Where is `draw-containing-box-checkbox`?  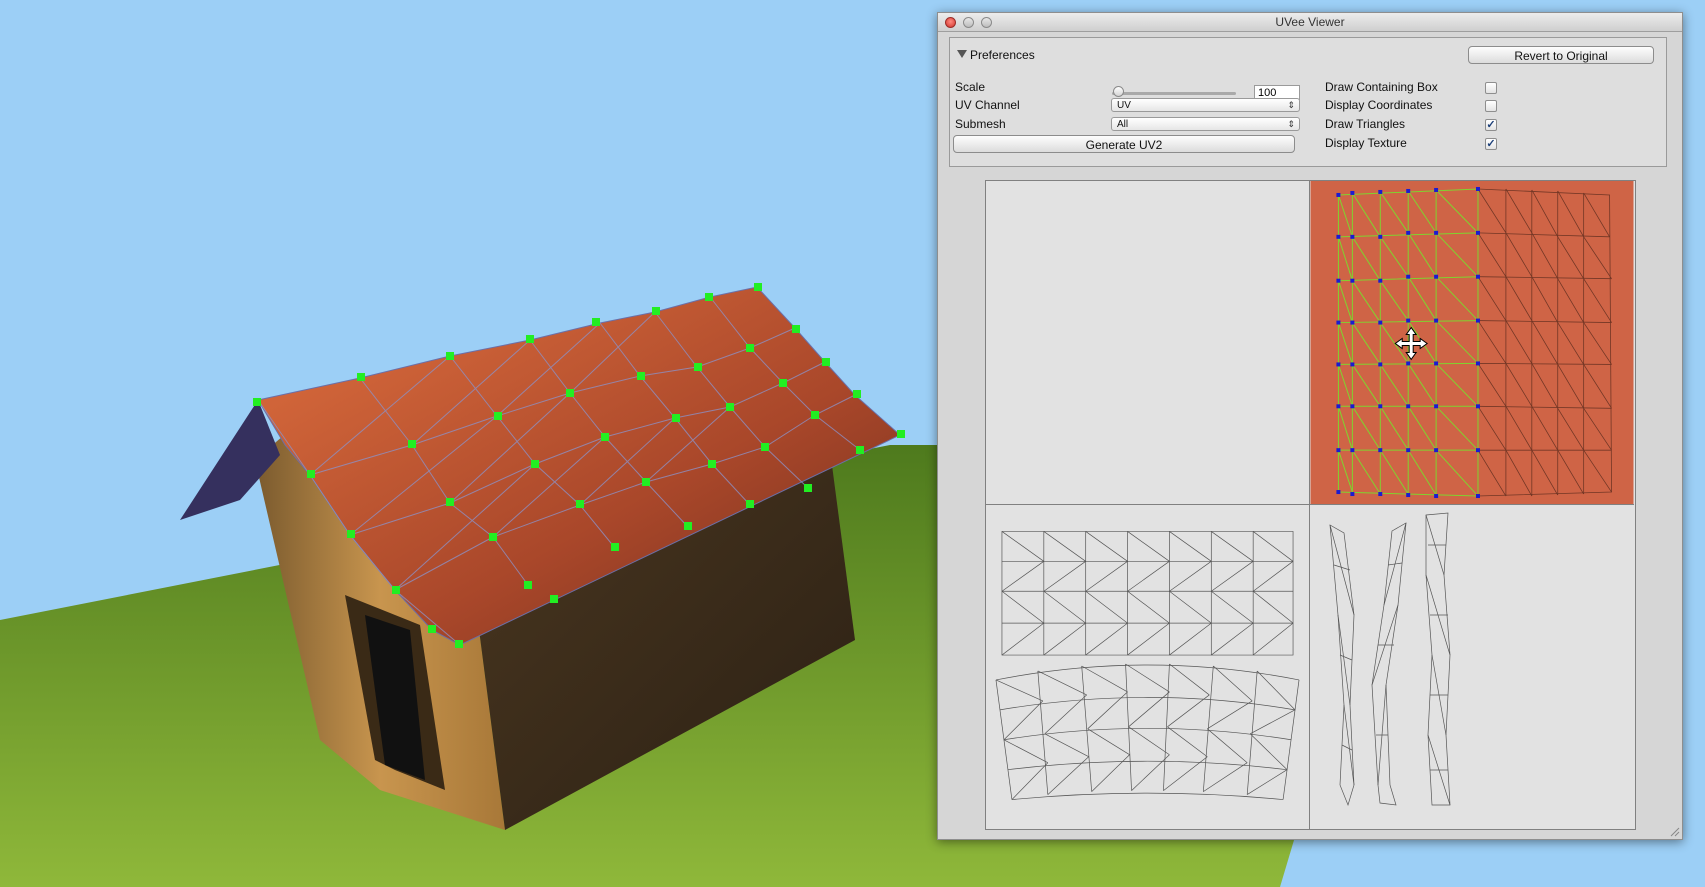 draw-containing-box-checkbox is located at coordinates (1491, 88).